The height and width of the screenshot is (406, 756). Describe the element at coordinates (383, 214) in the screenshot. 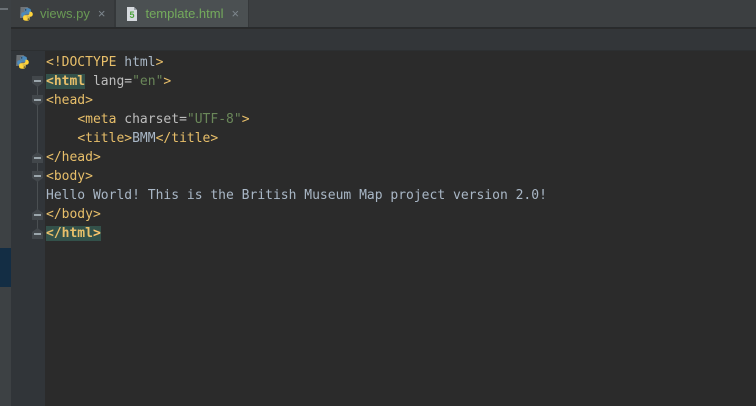

I see `code-line: </body>` at that location.